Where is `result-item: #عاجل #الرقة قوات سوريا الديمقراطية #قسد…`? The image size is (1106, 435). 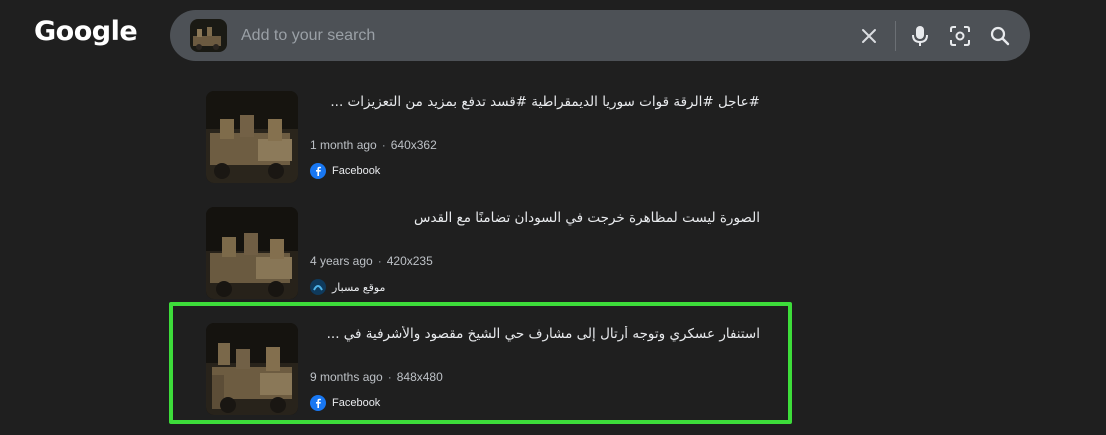
result-item: #عاجل #الرقة قوات سوريا الديمقراطية #قسد… is located at coordinates (486, 137).